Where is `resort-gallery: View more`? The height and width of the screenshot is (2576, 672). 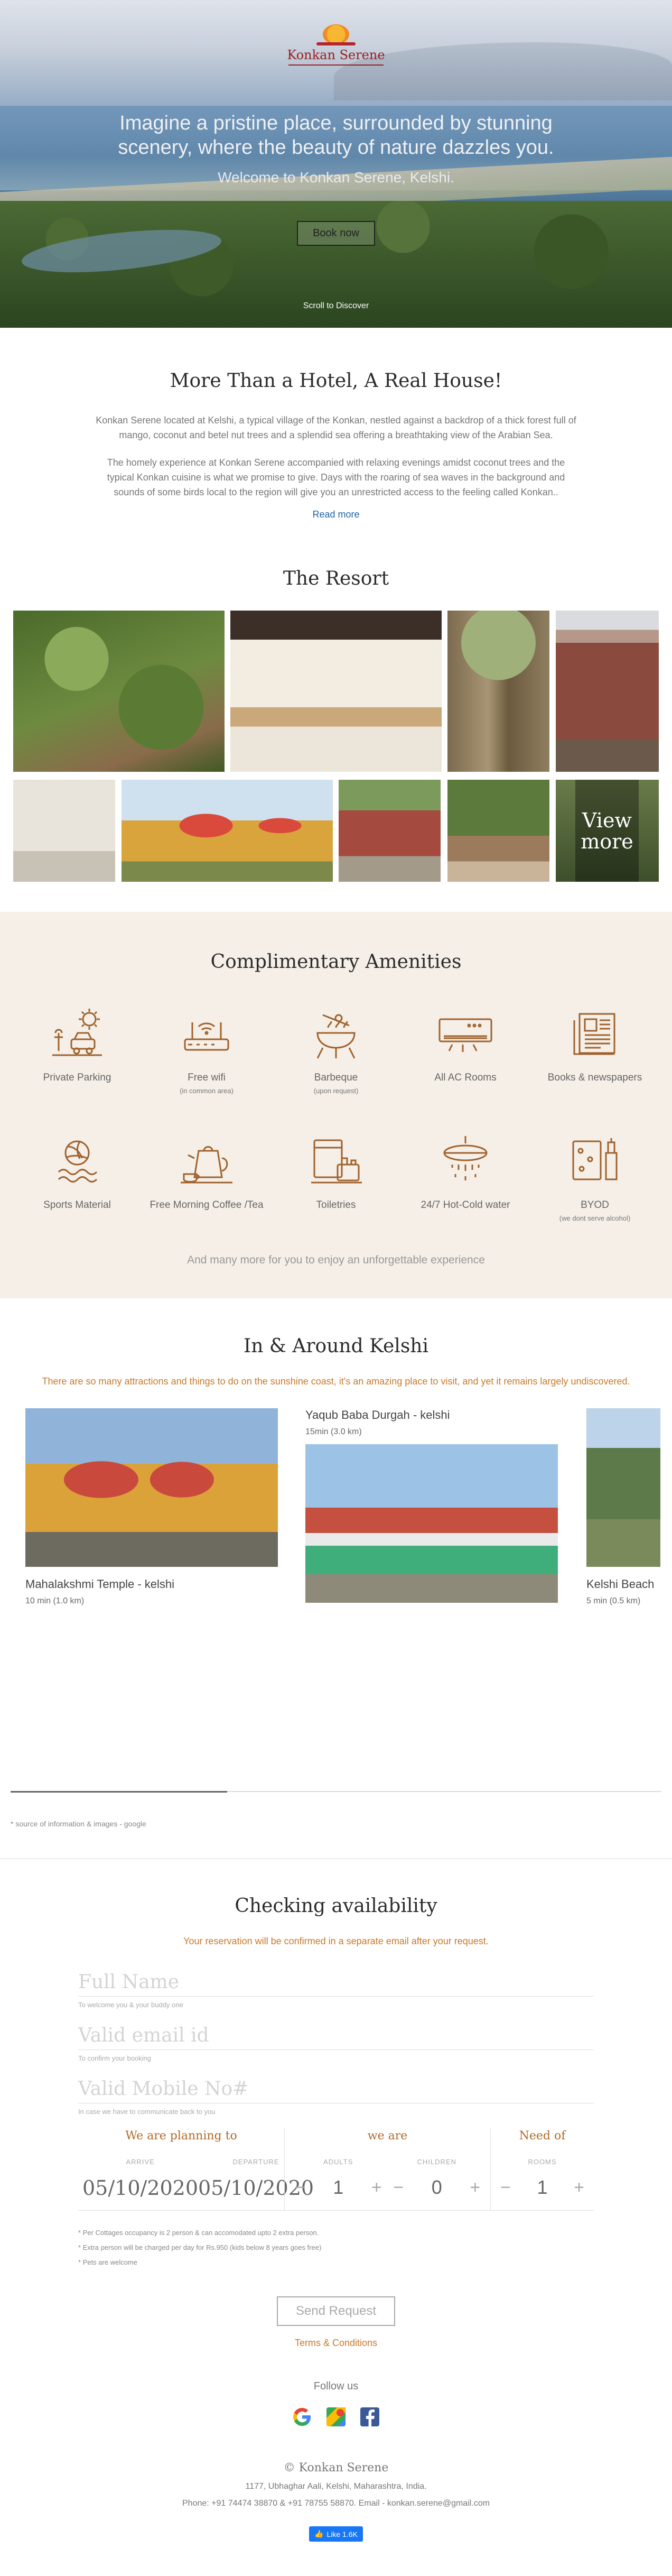
resort-gallery: View more is located at coordinates (336, 748).